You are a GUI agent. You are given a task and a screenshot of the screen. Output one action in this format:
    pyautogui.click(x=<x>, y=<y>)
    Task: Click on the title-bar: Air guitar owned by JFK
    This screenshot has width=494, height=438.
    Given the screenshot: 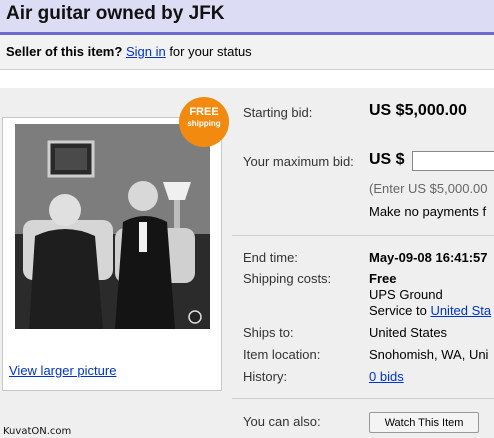 What is the action you would take?
    pyautogui.click(x=247, y=17)
    